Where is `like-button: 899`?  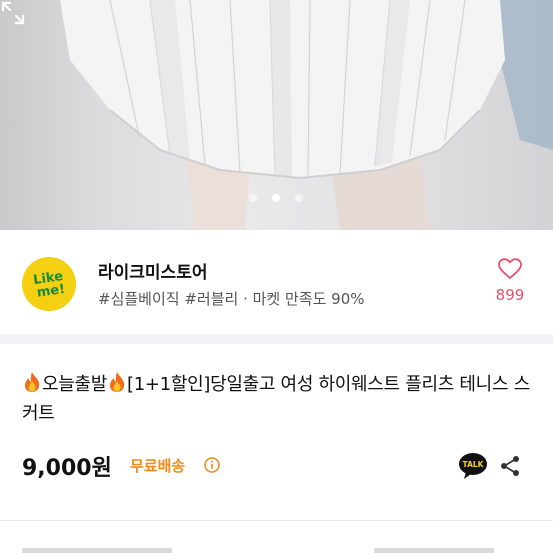
like-button: 899 is located at coordinates (510, 284).